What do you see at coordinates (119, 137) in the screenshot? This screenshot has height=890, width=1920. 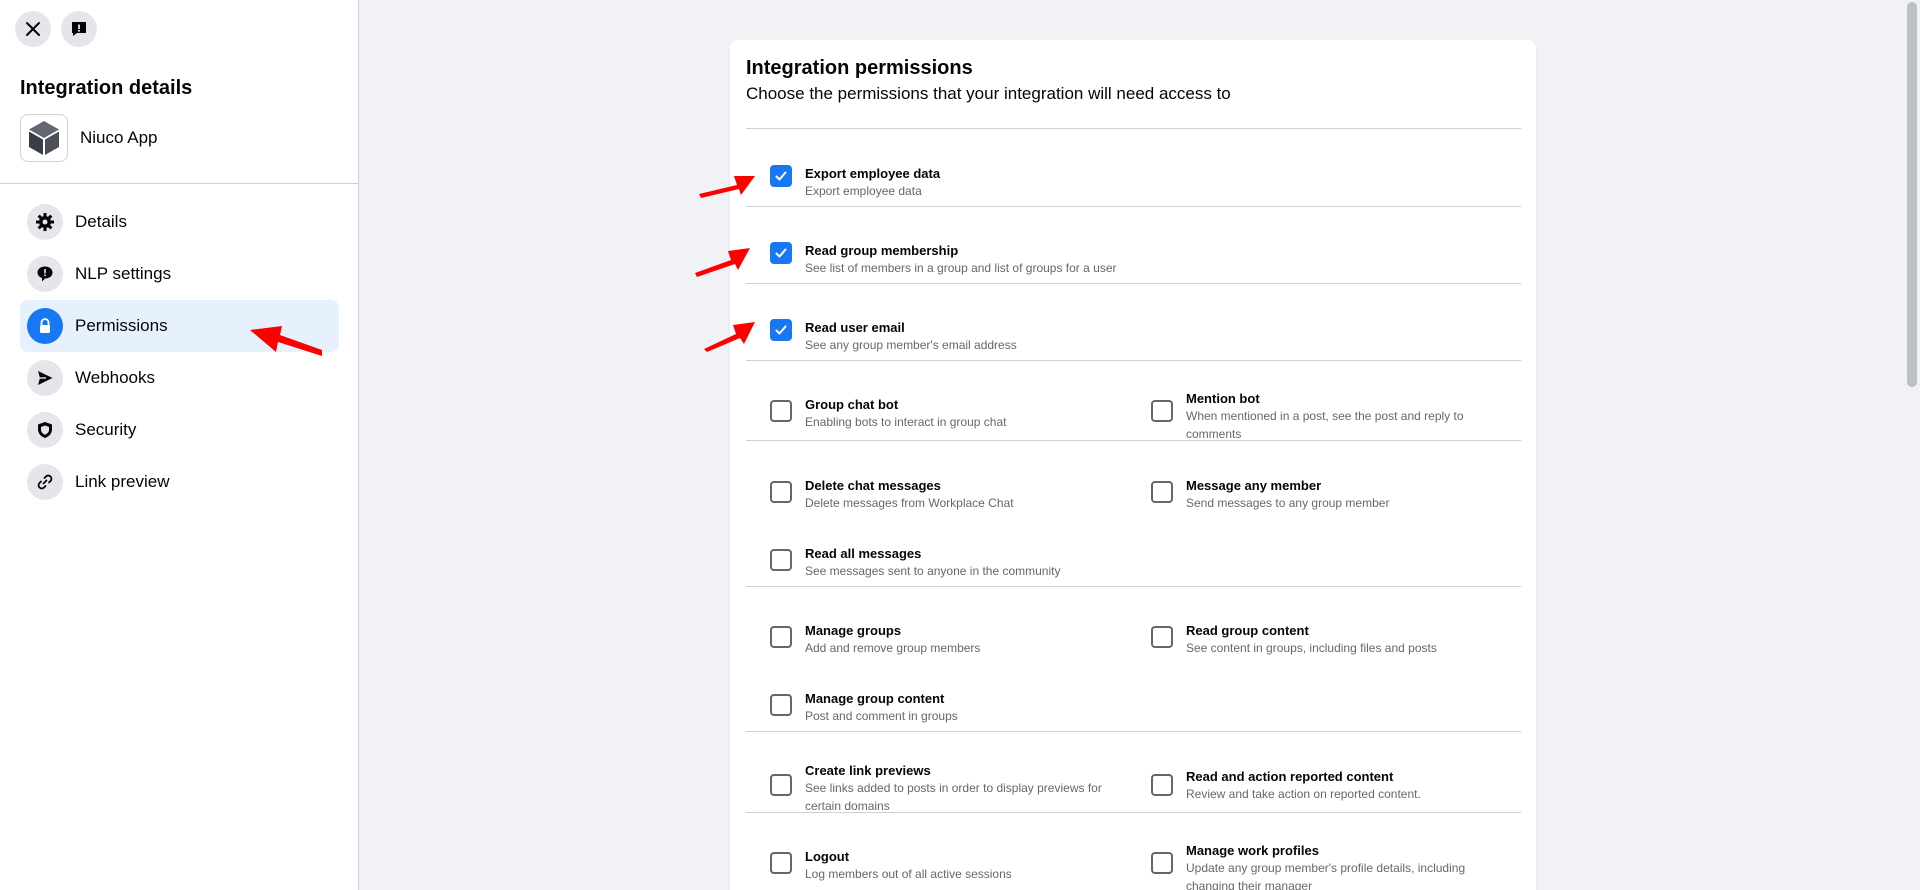 I see `app-name: Niuco App` at bounding box center [119, 137].